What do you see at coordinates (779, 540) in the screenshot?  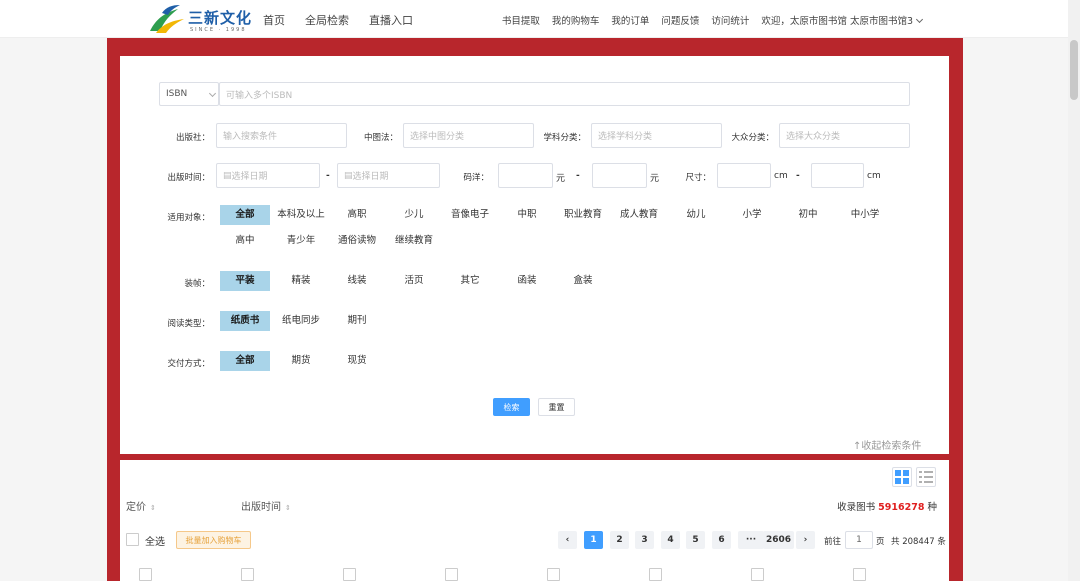 I see `page-button: 2606` at bounding box center [779, 540].